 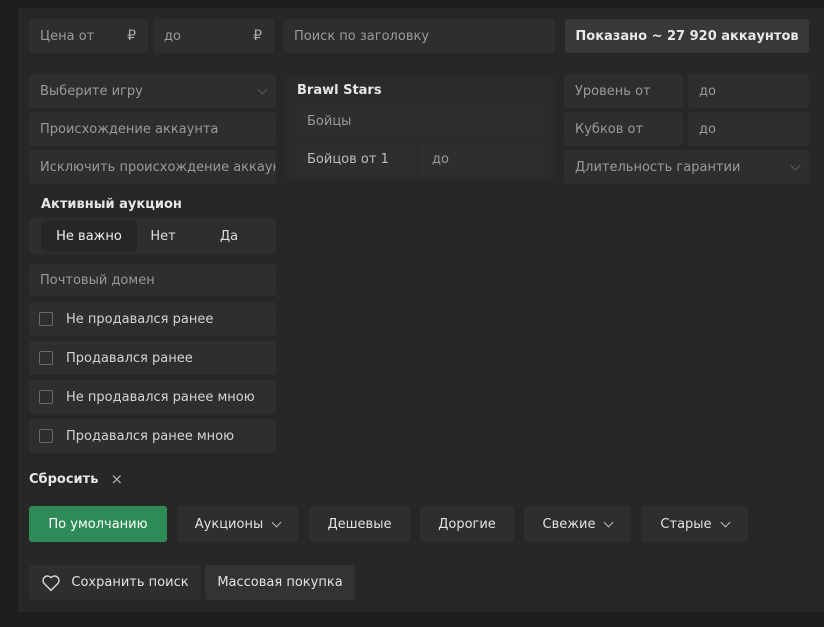 What do you see at coordinates (609, 129) in the screenshot?
I see `cups-from-placeholder: Кубков от` at bounding box center [609, 129].